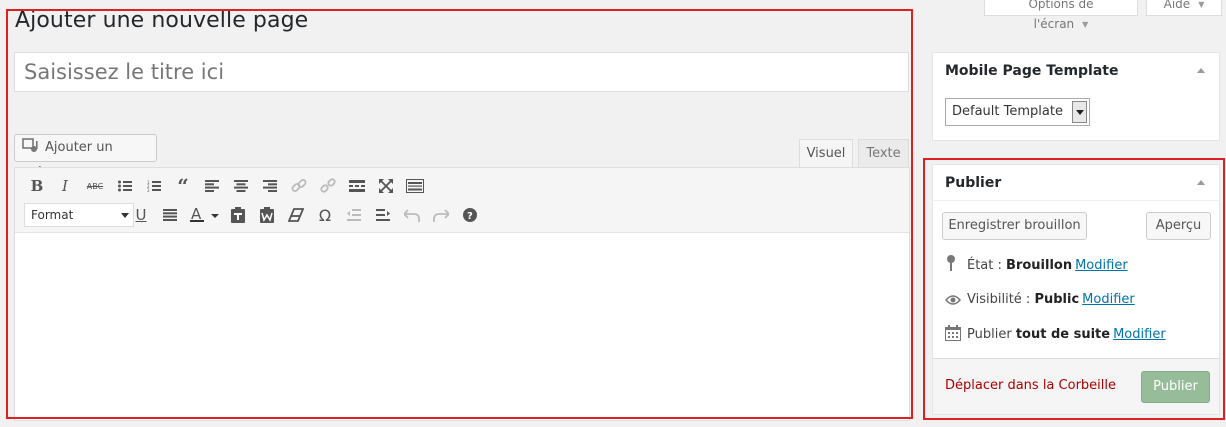 The width and height of the screenshot is (1226, 427). Describe the element at coordinates (95, 186) in the screenshot. I see `strikethrough-icon: ABC` at that location.